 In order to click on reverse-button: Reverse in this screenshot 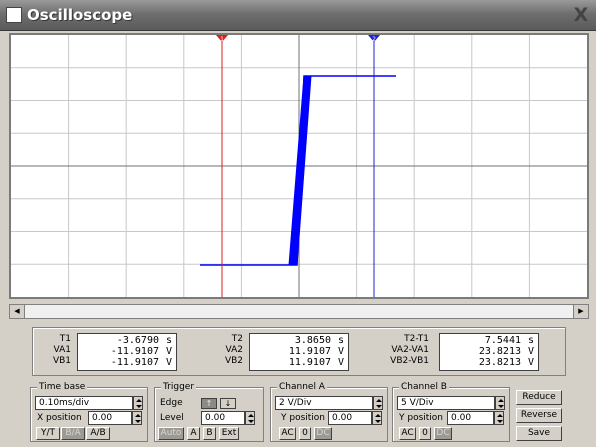, I will do `click(539, 415)`.